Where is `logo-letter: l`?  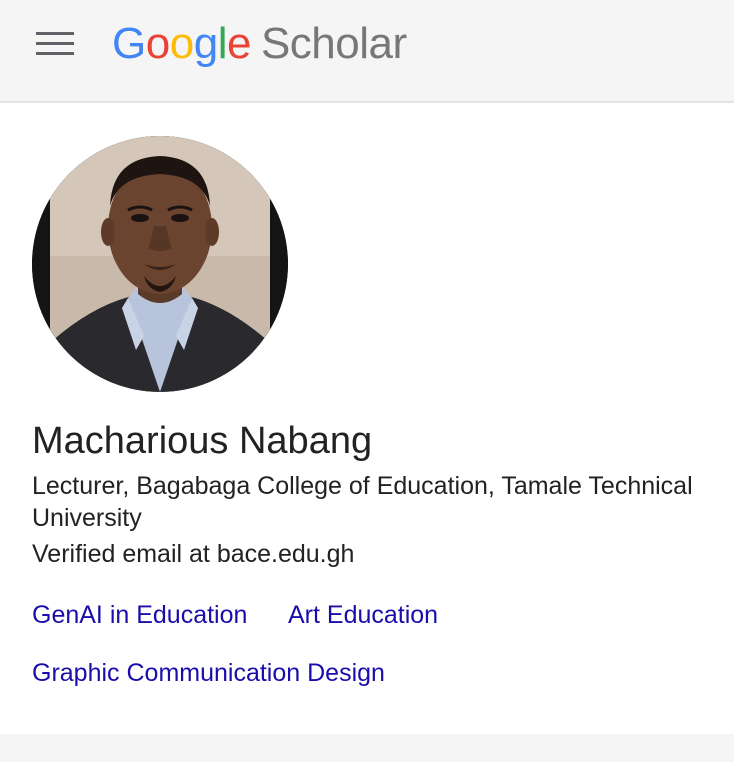 logo-letter: l is located at coordinates (222, 43).